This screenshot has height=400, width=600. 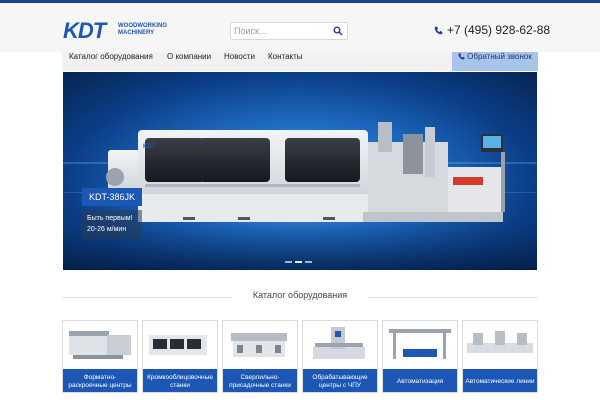 I want to click on drilling-machine-image, so click(x=260, y=345).